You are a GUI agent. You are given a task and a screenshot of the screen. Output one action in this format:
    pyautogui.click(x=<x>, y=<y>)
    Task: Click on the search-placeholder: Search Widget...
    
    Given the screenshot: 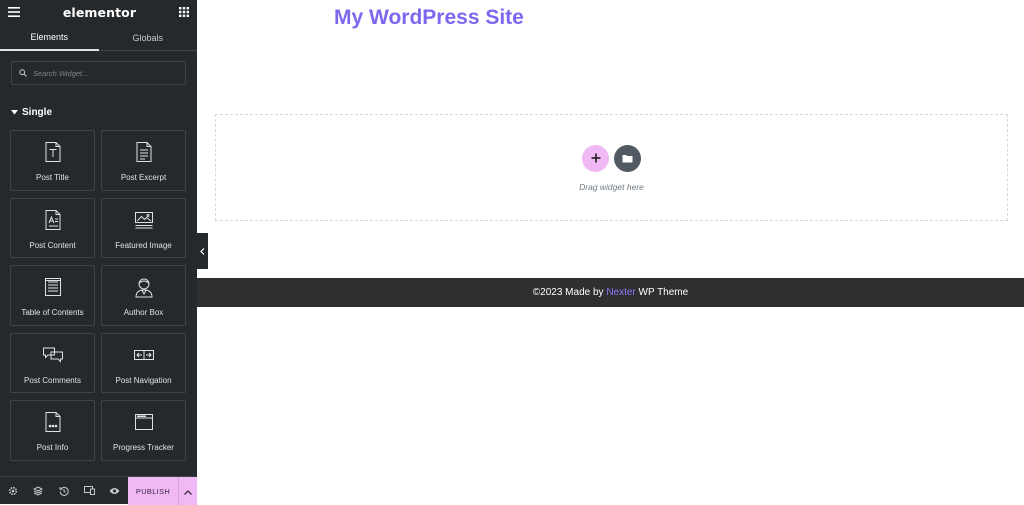 What is the action you would take?
    pyautogui.click(x=61, y=73)
    